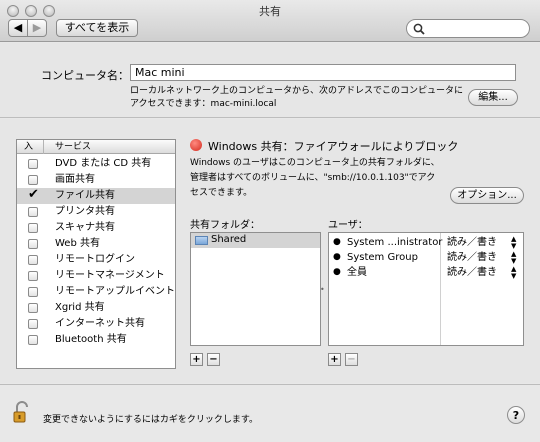 Image resolution: width=540 pixels, height=442 pixels. I want to click on status-indicator-icon, so click(196, 145).